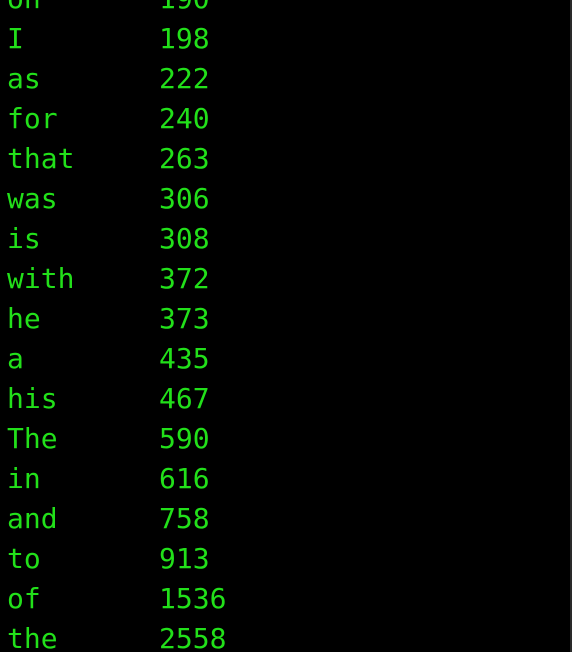 Image resolution: width=572 pixels, height=652 pixels. I want to click on word-cell: of, so click(24, 598).